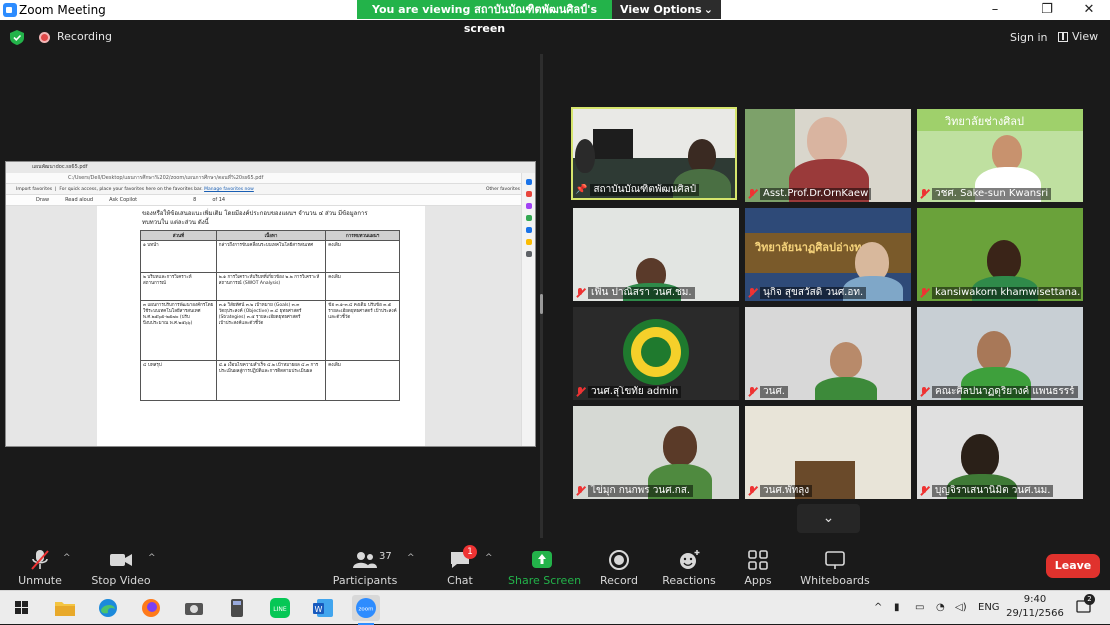 This screenshot has width=1110, height=625. What do you see at coordinates (940, 608) in the screenshot?
I see `wifi-icon: ◔` at bounding box center [940, 608].